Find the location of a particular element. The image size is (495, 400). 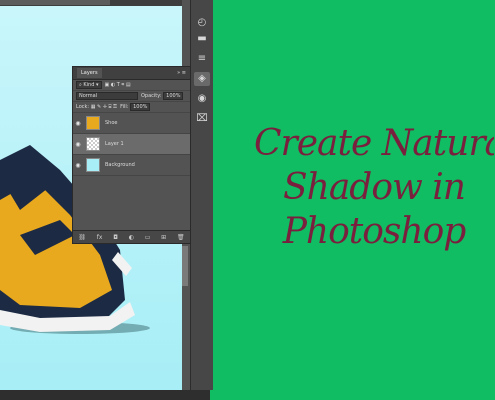

status-bar is located at coordinates (105, 395).